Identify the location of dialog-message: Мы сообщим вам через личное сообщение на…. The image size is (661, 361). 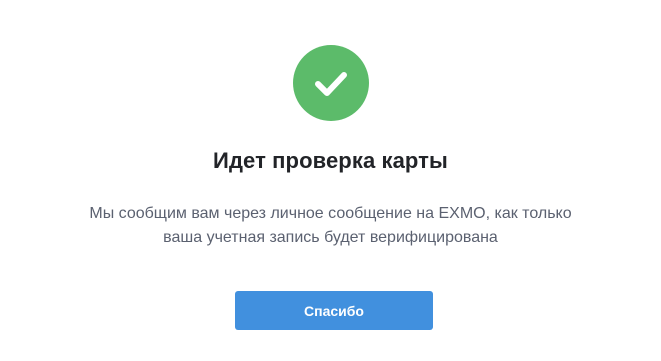
(330, 226).